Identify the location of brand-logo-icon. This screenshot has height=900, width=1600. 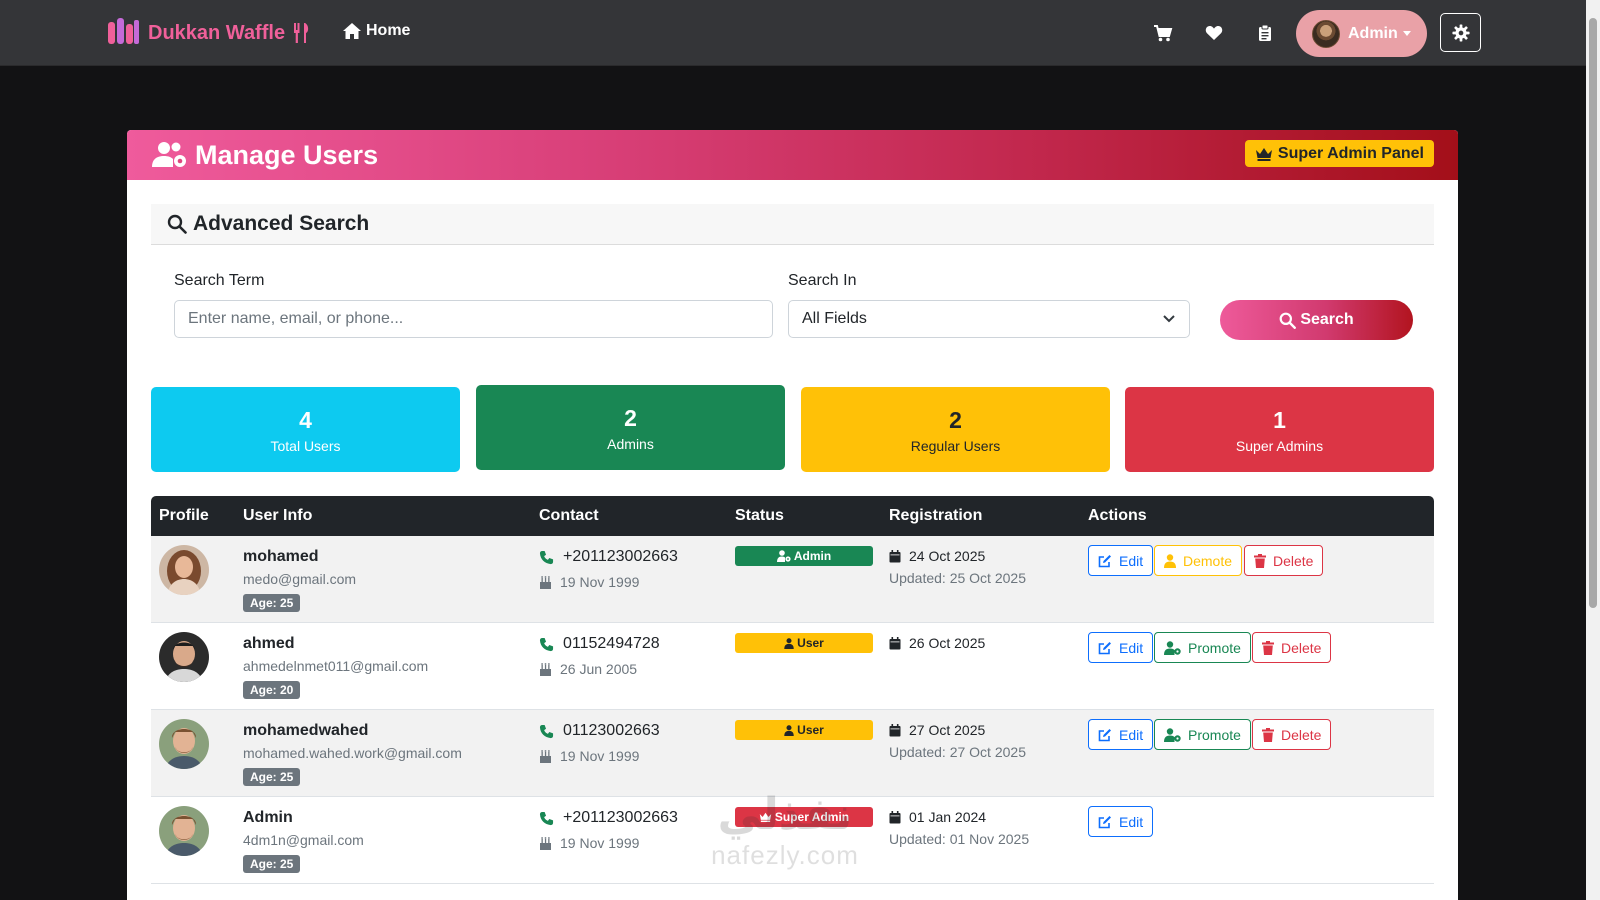
(123, 31).